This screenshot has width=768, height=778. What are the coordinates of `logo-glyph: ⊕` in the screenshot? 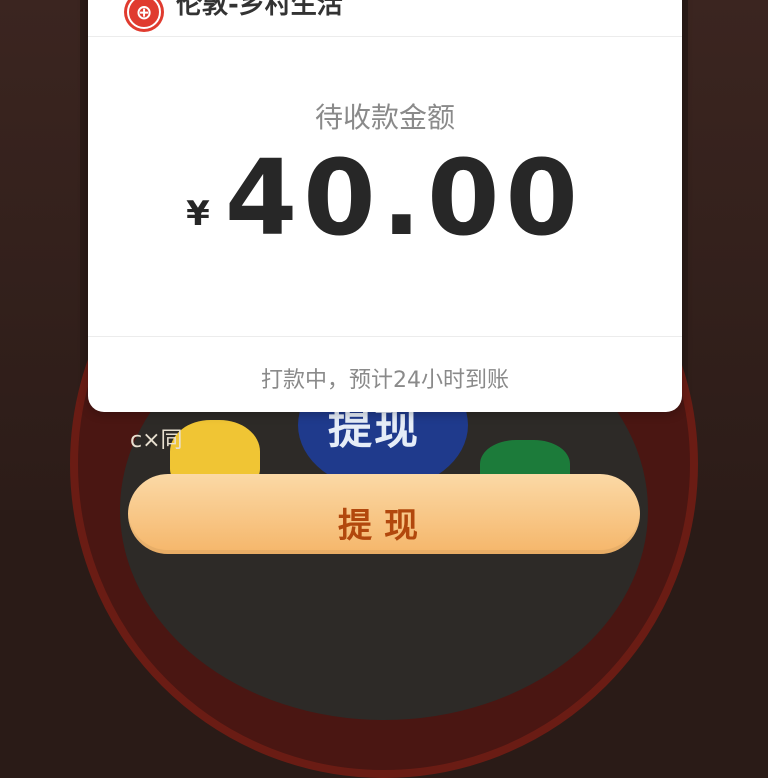 It's located at (144, 12).